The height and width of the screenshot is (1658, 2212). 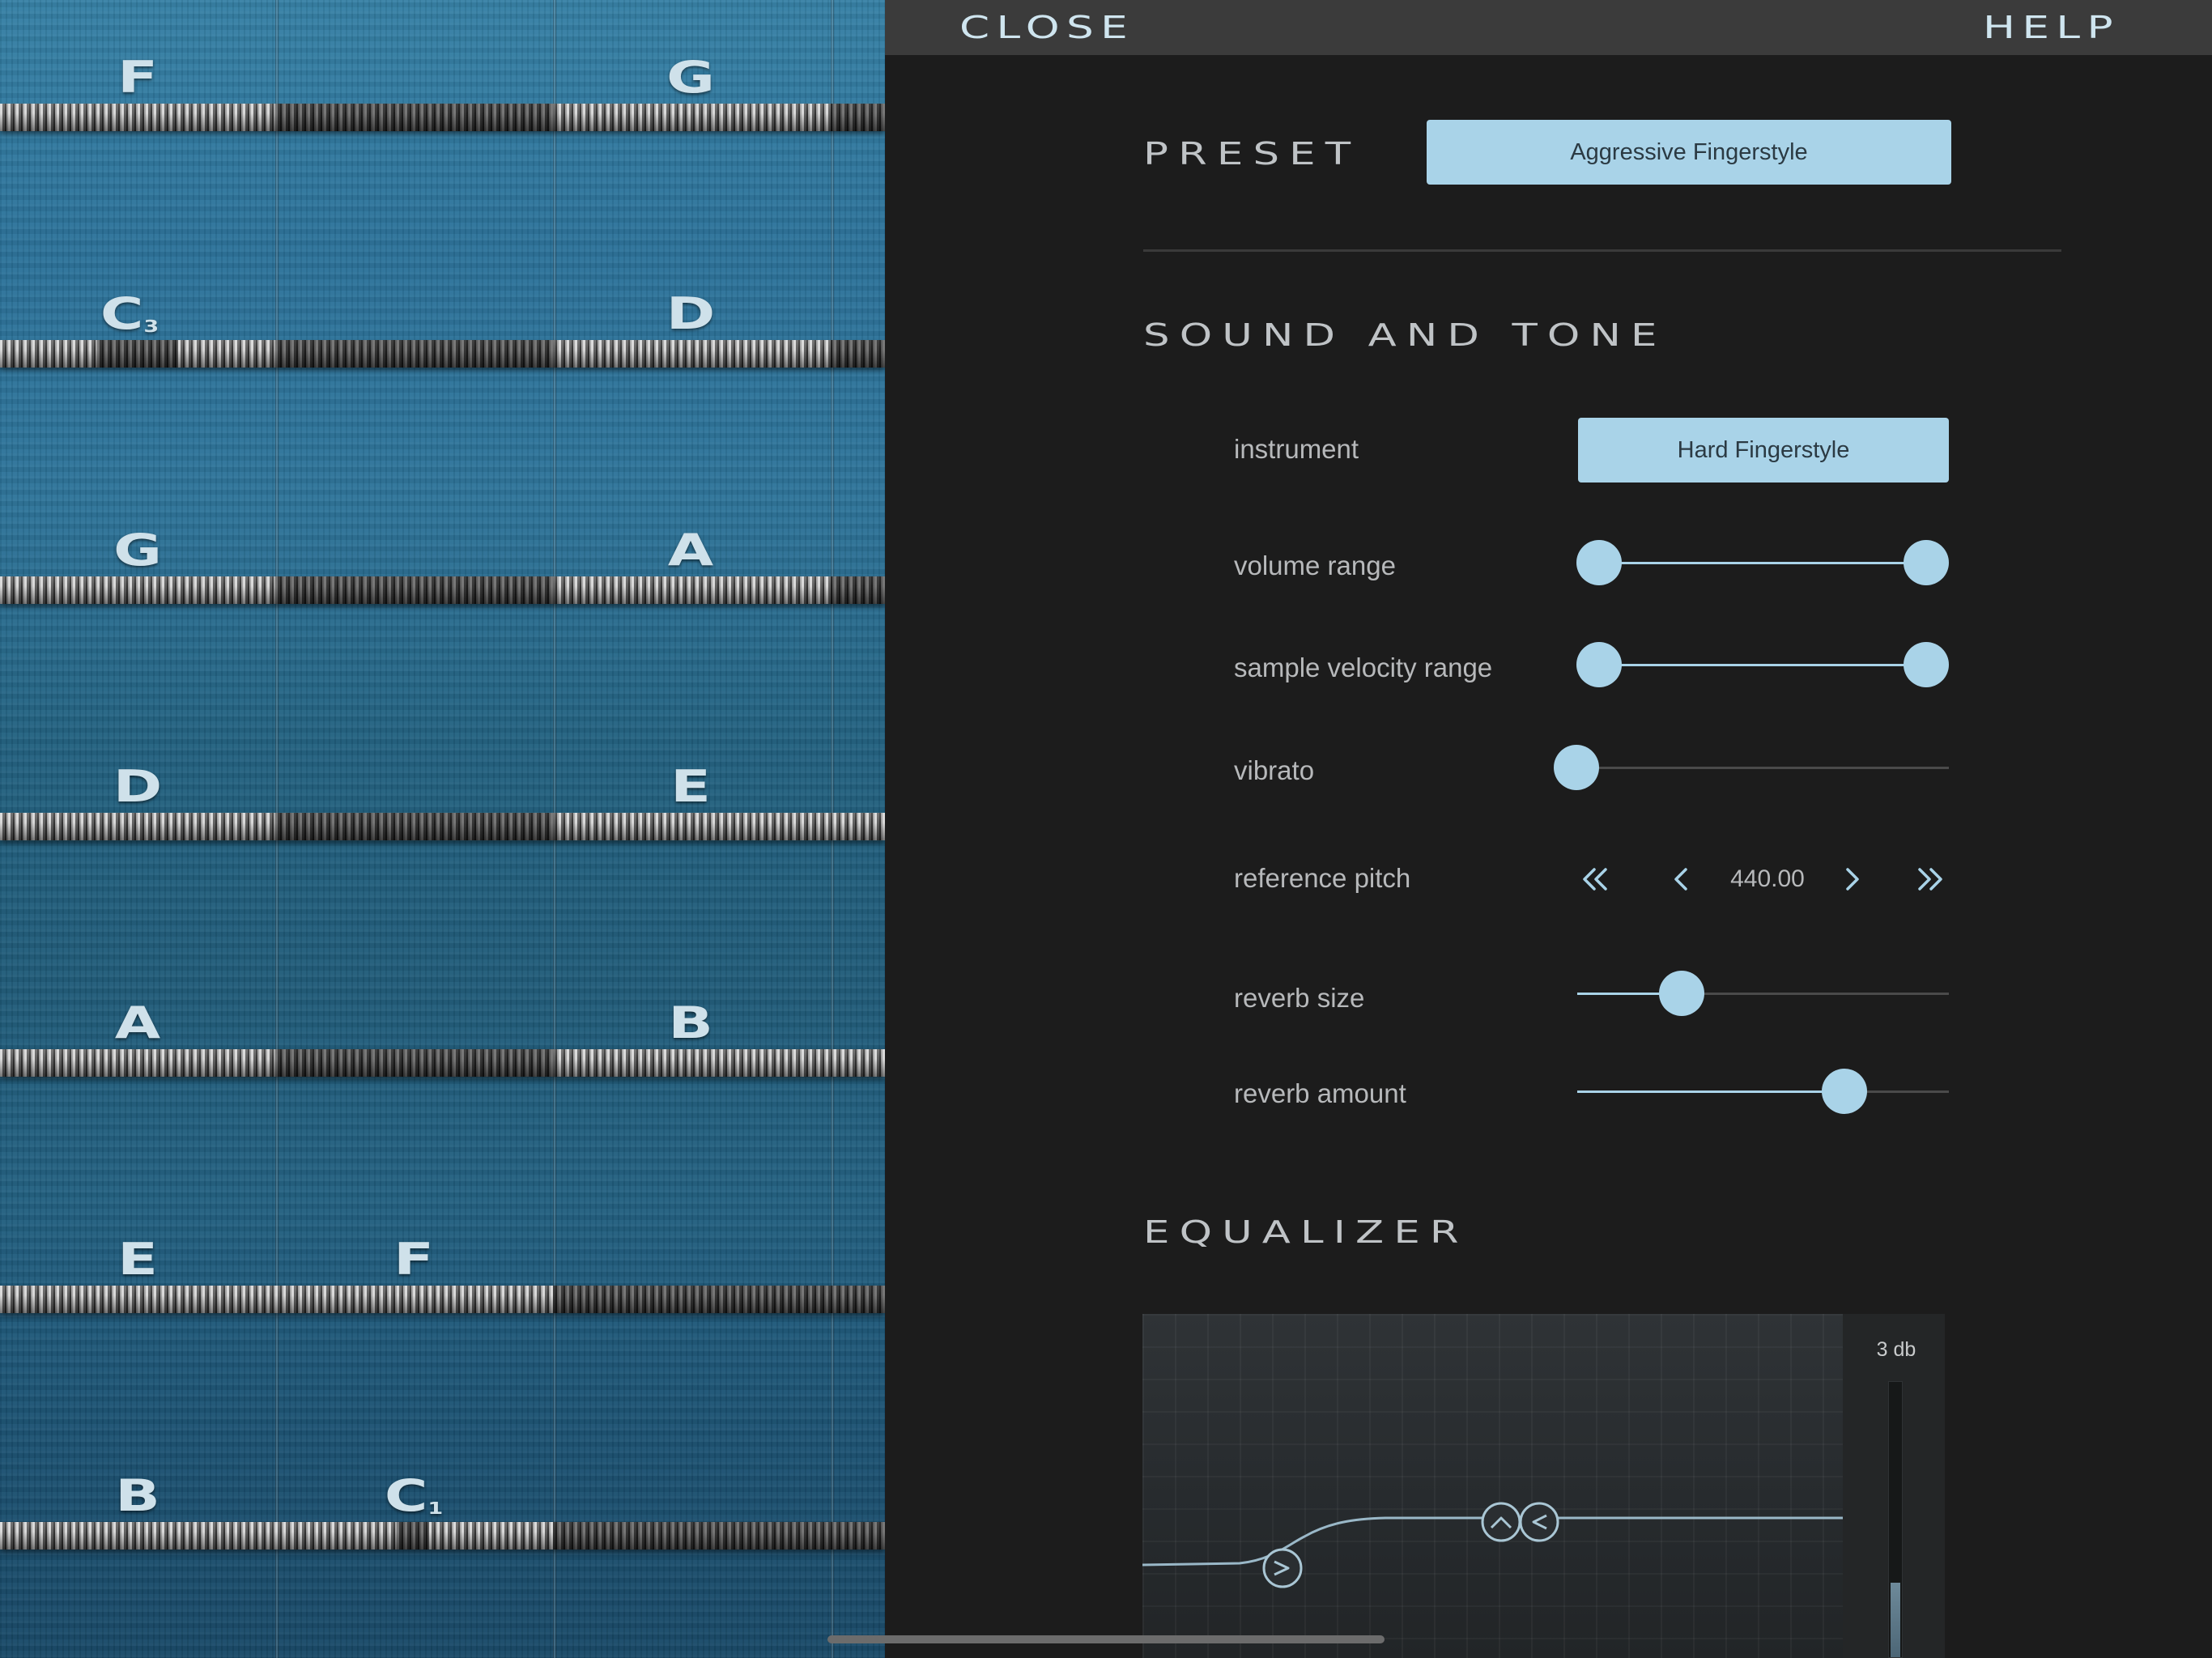 What do you see at coordinates (1297, 449) in the screenshot?
I see `instrument-label: instrument` at bounding box center [1297, 449].